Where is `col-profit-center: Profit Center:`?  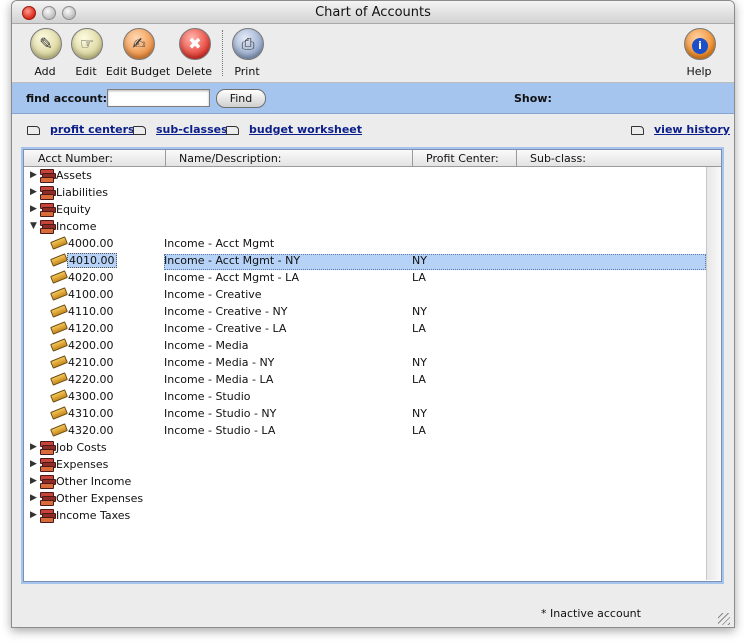 col-profit-center: Profit Center: is located at coordinates (462, 158).